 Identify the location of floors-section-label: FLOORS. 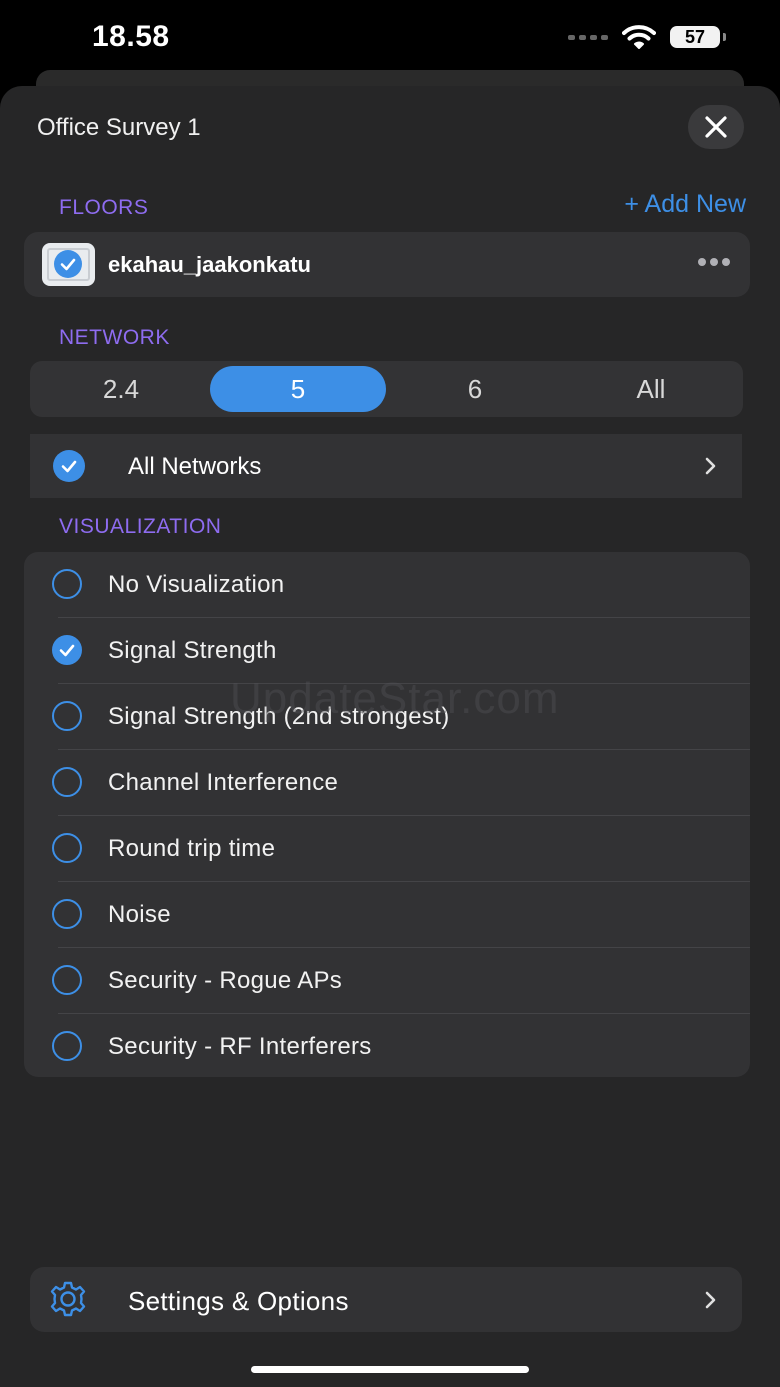
(104, 207).